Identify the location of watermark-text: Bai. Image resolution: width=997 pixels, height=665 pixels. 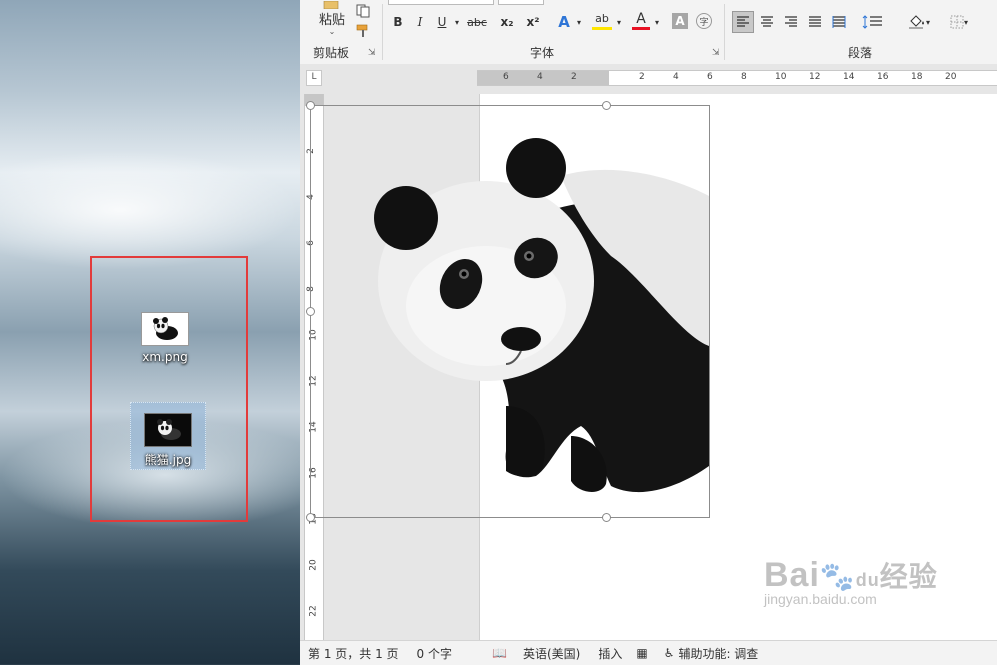
(792, 575).